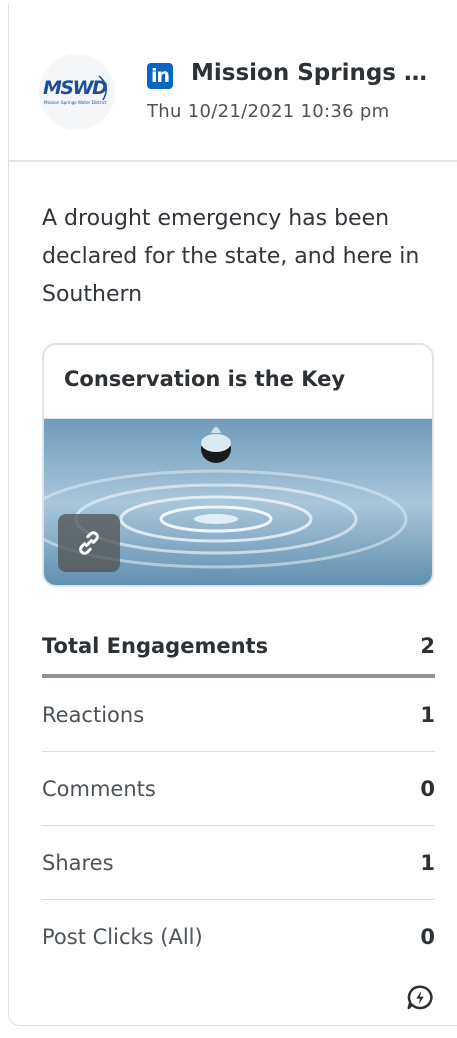  What do you see at coordinates (427, 862) in the screenshot?
I see `shares-value: 1` at bounding box center [427, 862].